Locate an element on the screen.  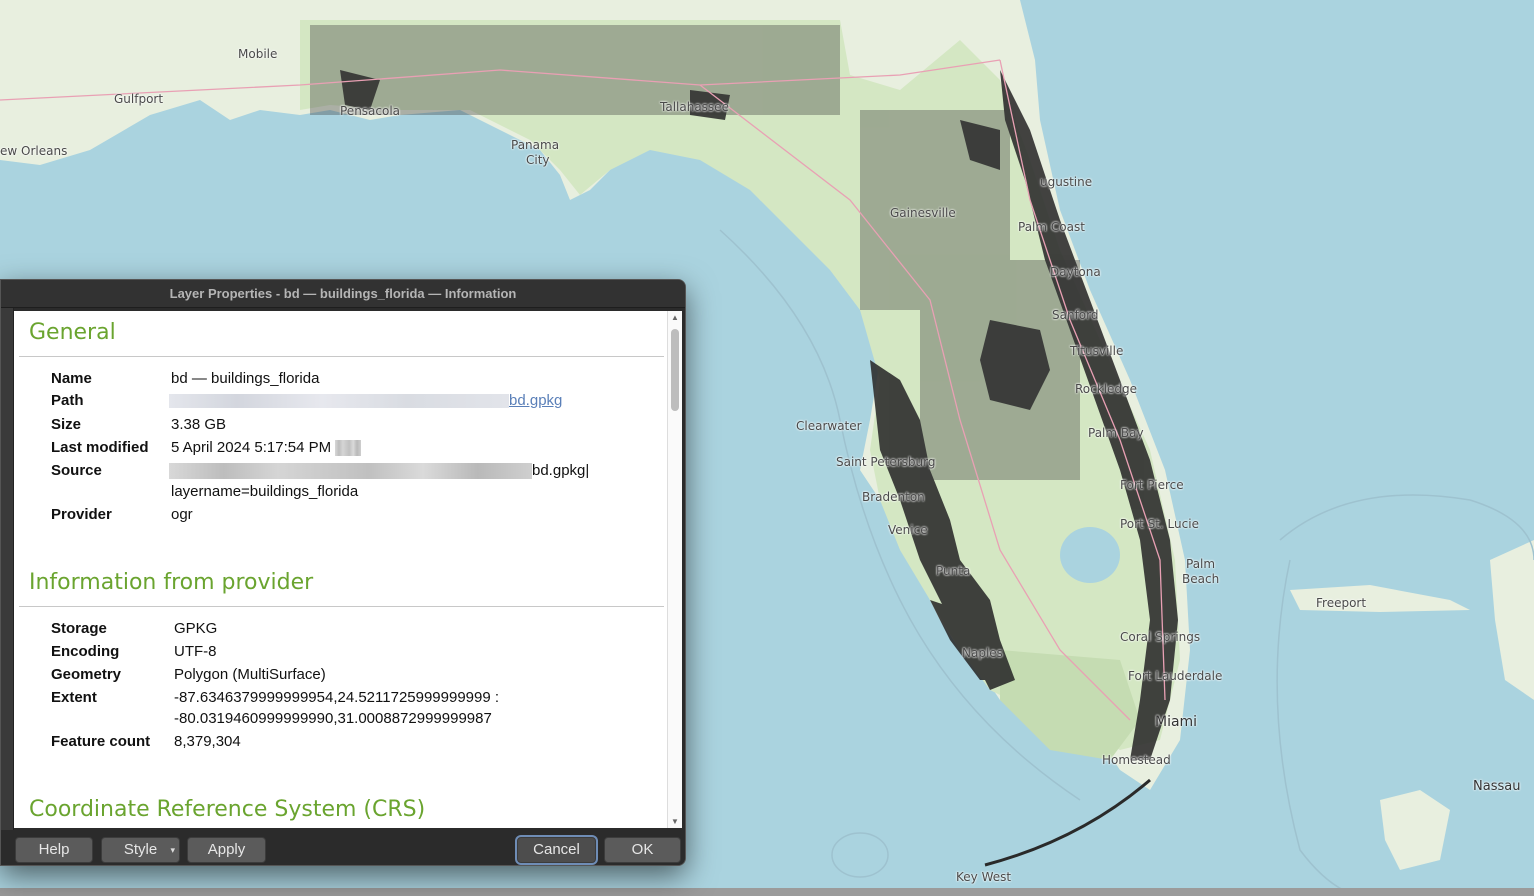
map-label-fort-pierce: Fort Pierce is located at coordinates (1152, 485).